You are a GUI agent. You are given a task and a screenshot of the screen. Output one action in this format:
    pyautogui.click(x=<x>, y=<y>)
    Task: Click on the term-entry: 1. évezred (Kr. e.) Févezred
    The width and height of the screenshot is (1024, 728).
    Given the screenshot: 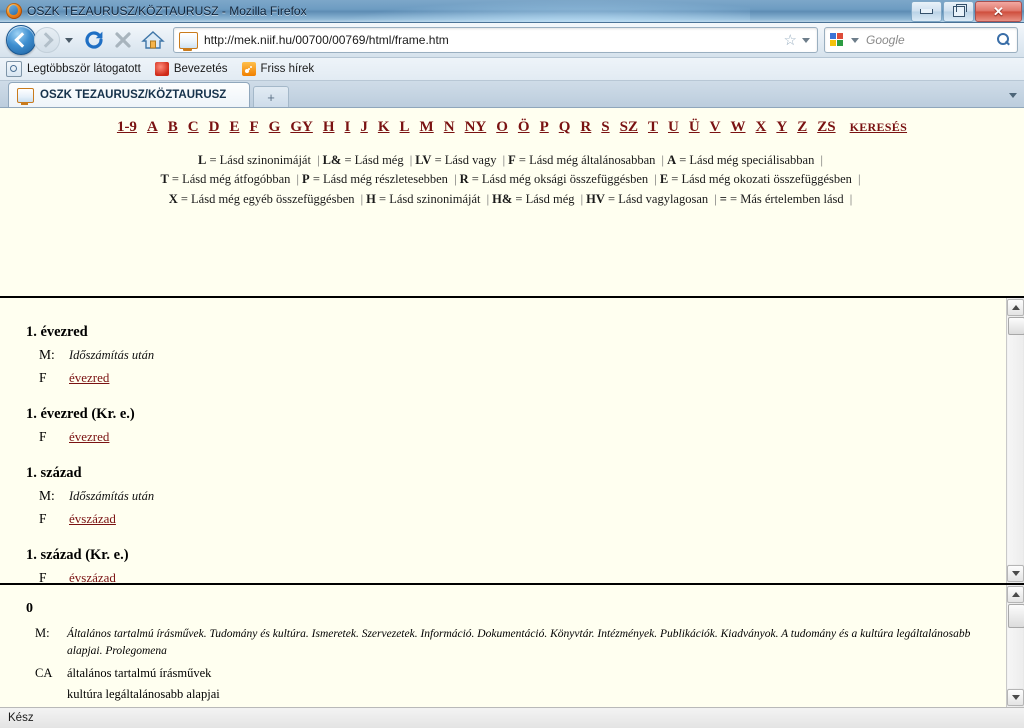 What is the action you would take?
    pyautogui.click(x=516, y=425)
    